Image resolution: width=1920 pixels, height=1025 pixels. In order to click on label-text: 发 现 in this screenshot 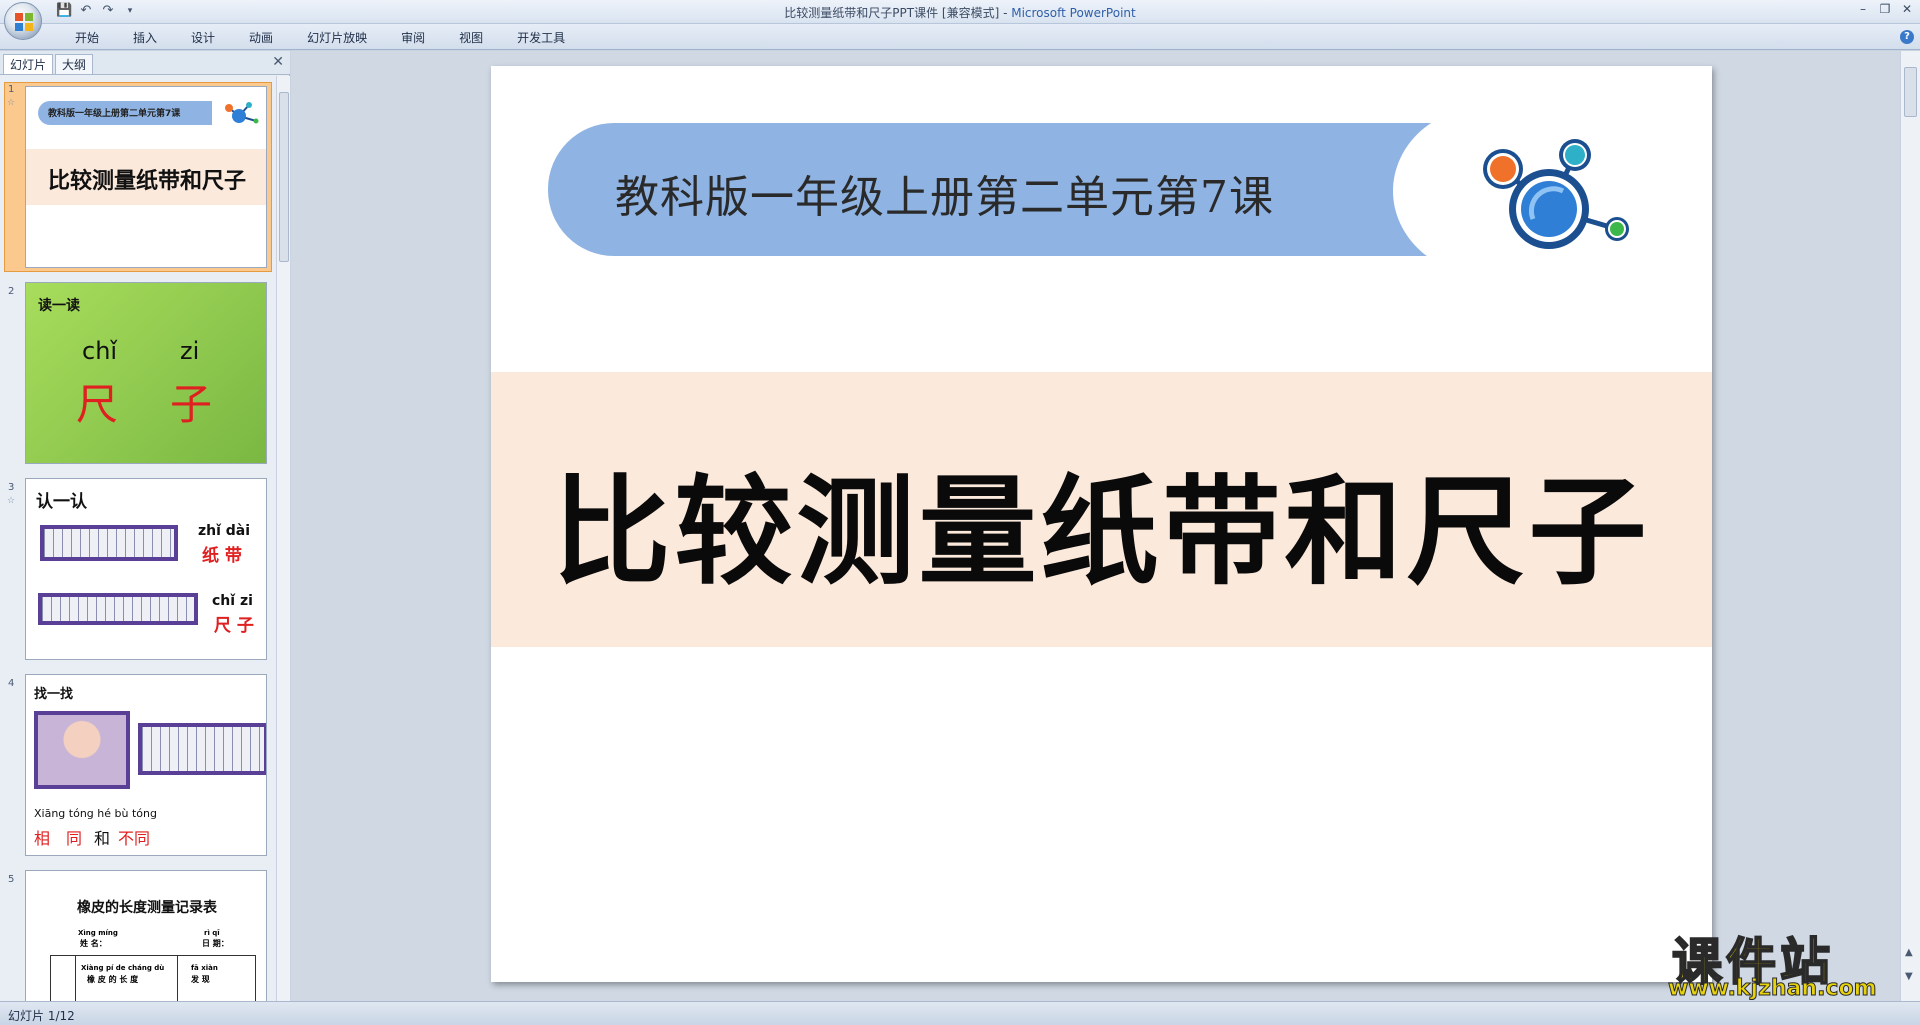, I will do `click(200, 979)`.